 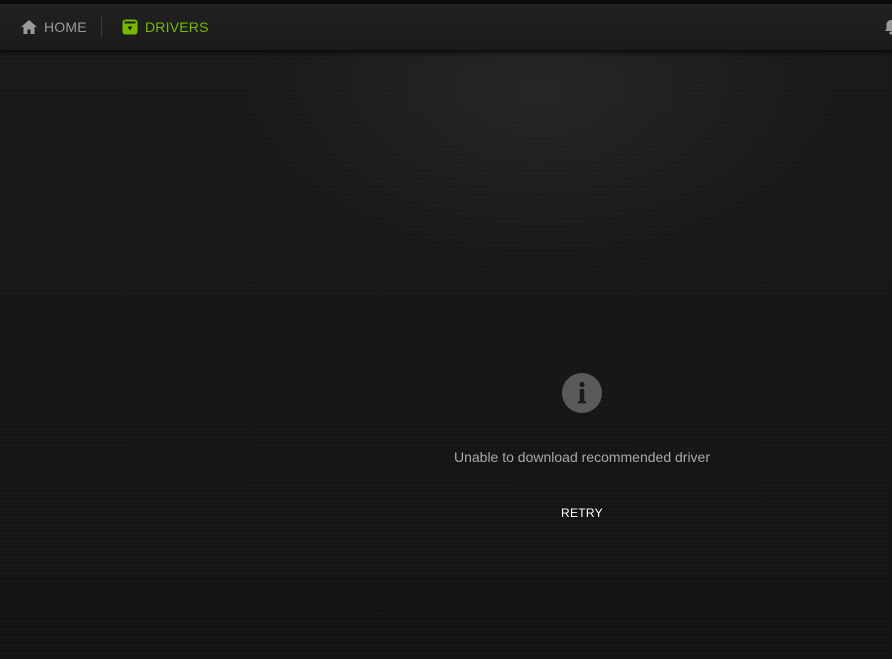 I want to click on tab-home: HOME, so click(x=53, y=27).